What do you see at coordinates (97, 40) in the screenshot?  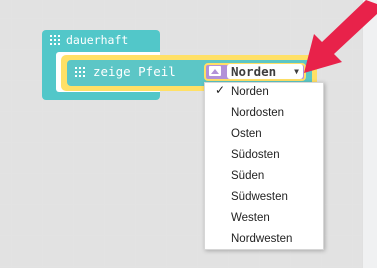 I see `dauerhaft-label: dauerhaft` at bounding box center [97, 40].